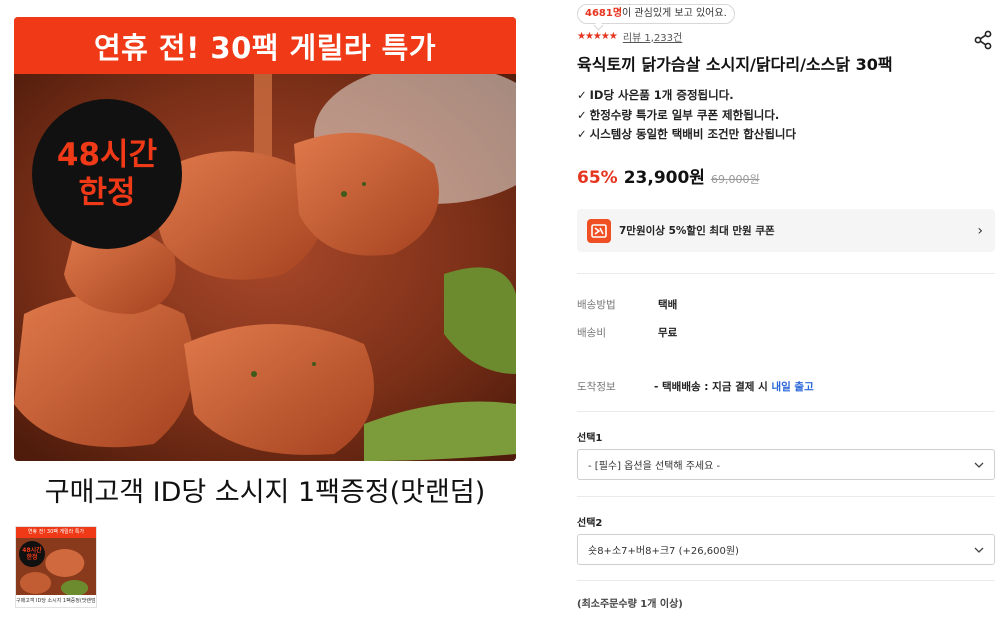  I want to click on sale-price: 23,900원, so click(664, 178).